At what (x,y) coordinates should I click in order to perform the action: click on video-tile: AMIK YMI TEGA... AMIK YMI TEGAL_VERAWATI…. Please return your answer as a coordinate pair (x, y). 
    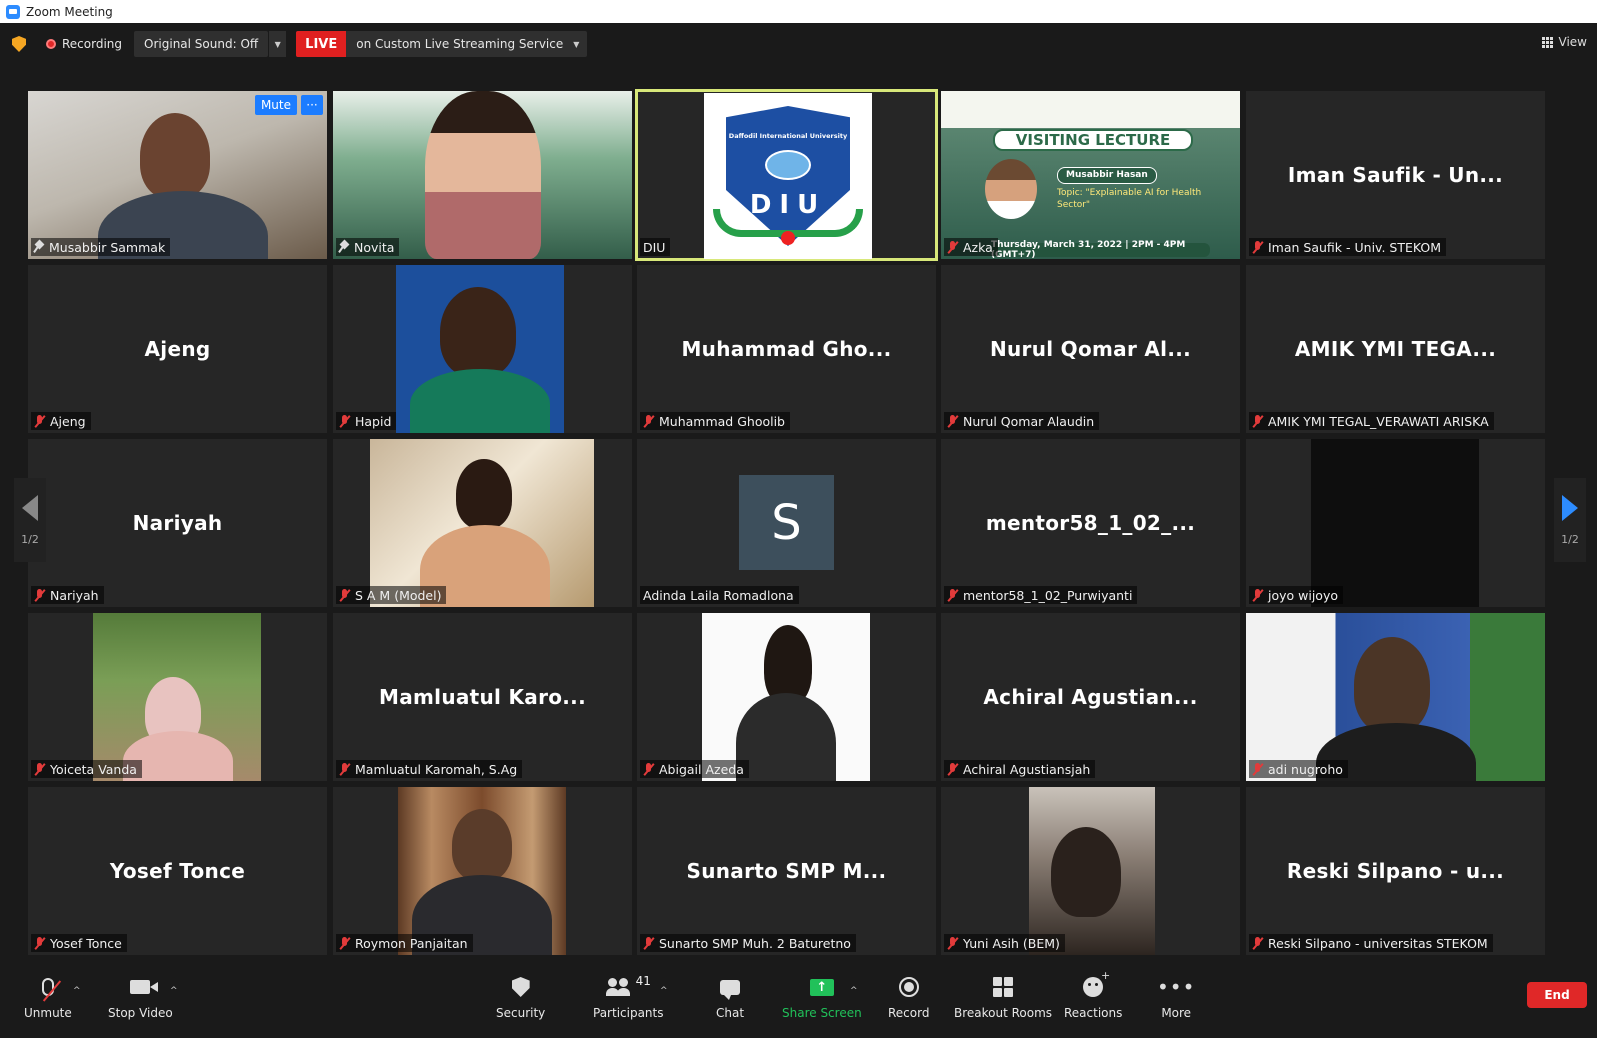
    Looking at the image, I should click on (1395, 349).